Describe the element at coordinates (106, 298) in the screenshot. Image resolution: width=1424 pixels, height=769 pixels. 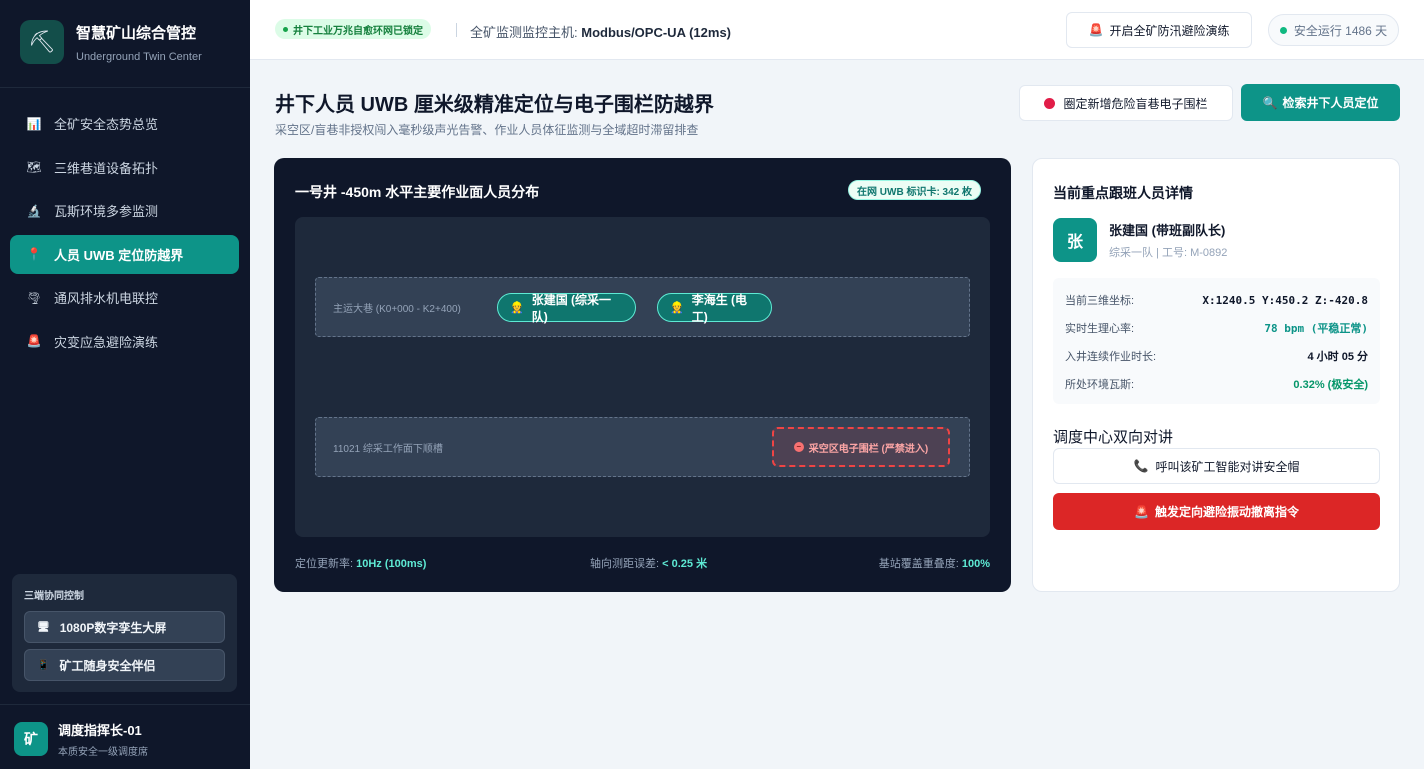
I see `sidebar-item-label: 通风排水机电联控` at that location.